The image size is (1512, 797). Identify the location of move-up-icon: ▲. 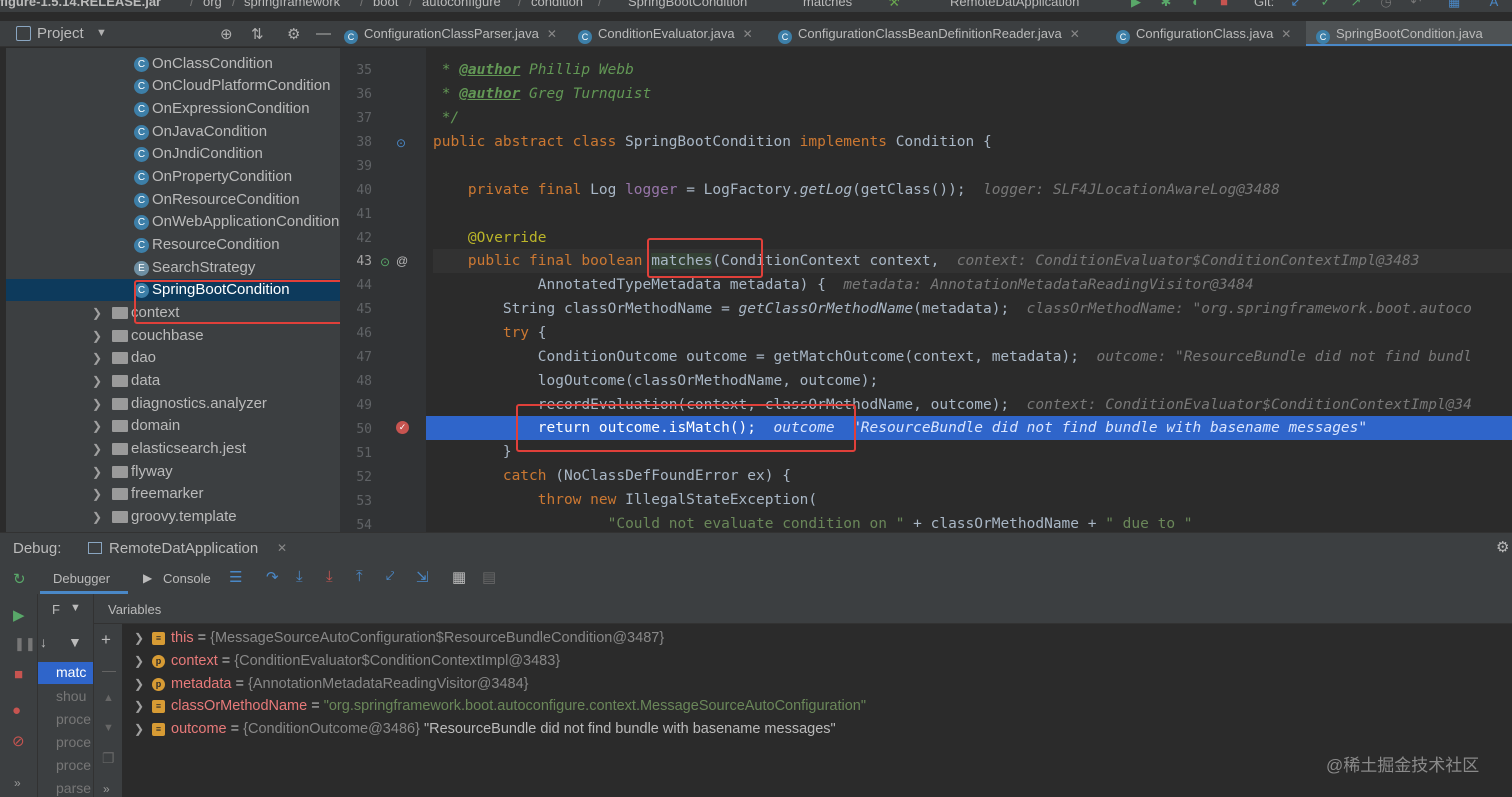
(108, 698).